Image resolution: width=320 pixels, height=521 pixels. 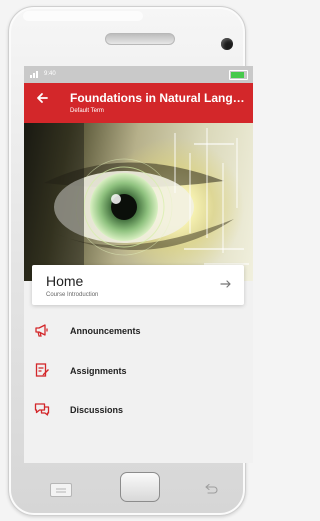 I want to click on chat-icon, so click(x=42, y=409).